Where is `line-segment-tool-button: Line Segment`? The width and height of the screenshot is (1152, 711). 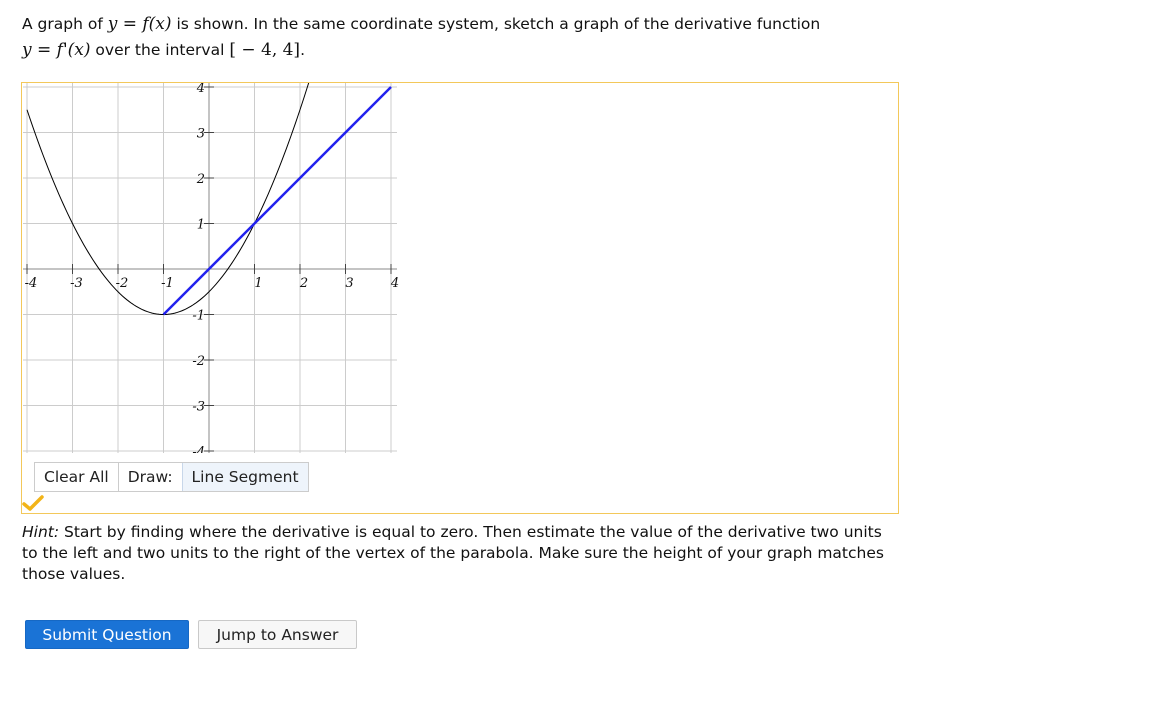 line-segment-tool-button: Line Segment is located at coordinates (244, 477).